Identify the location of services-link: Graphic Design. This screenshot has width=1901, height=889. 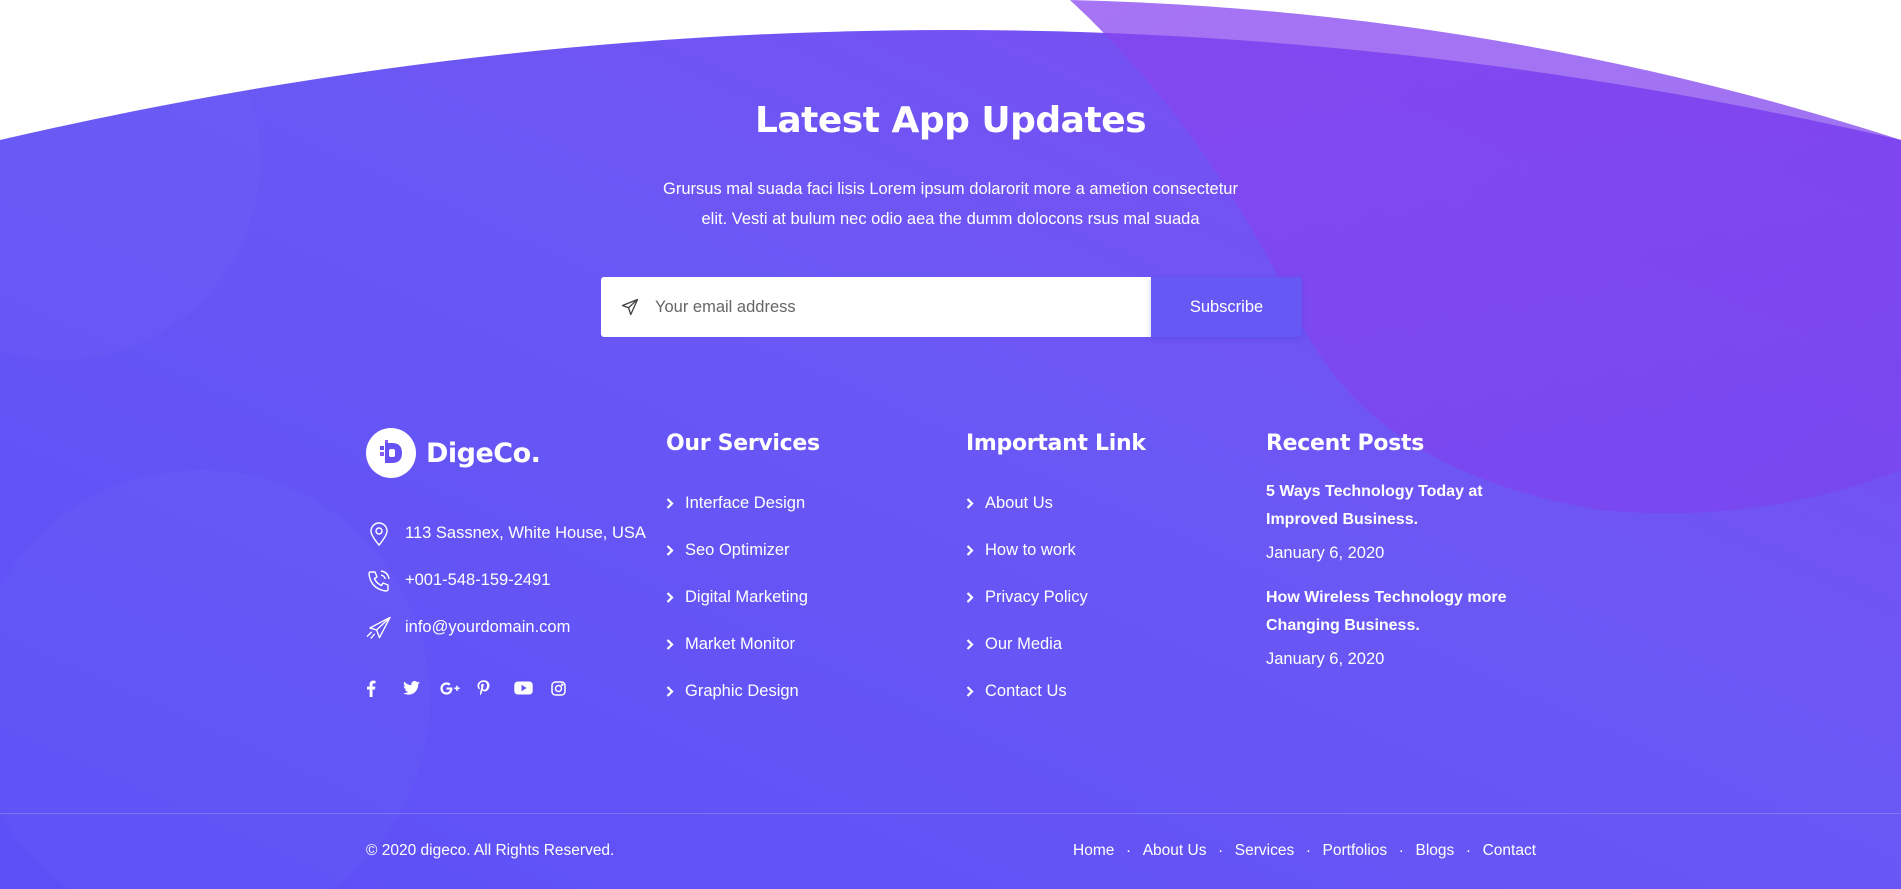
(806, 691).